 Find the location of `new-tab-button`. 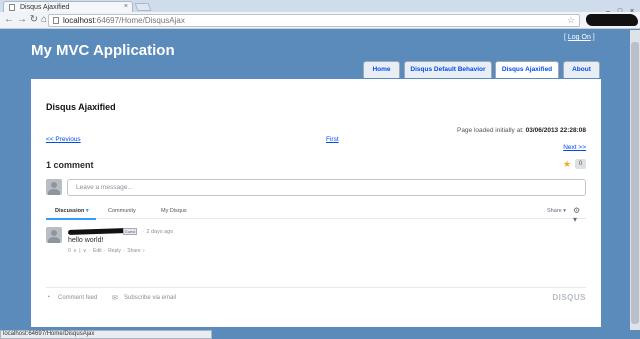

new-tab-button is located at coordinates (143, 7).